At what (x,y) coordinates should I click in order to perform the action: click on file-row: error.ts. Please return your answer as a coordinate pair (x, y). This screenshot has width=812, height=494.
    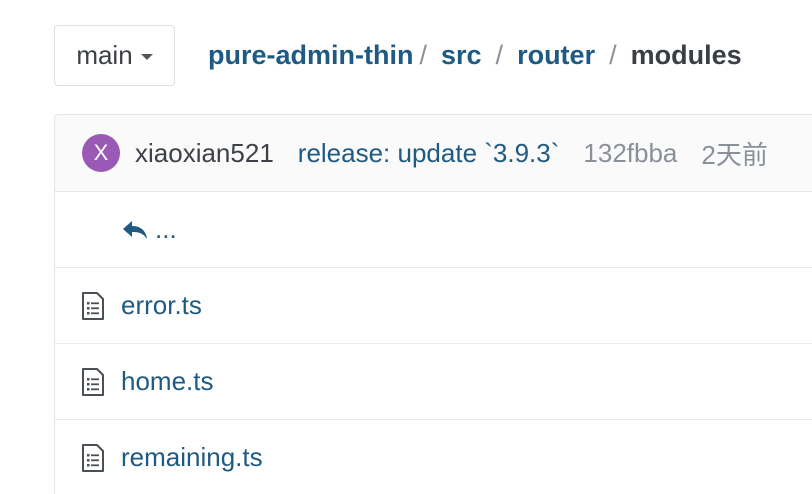
    Looking at the image, I should click on (433, 306).